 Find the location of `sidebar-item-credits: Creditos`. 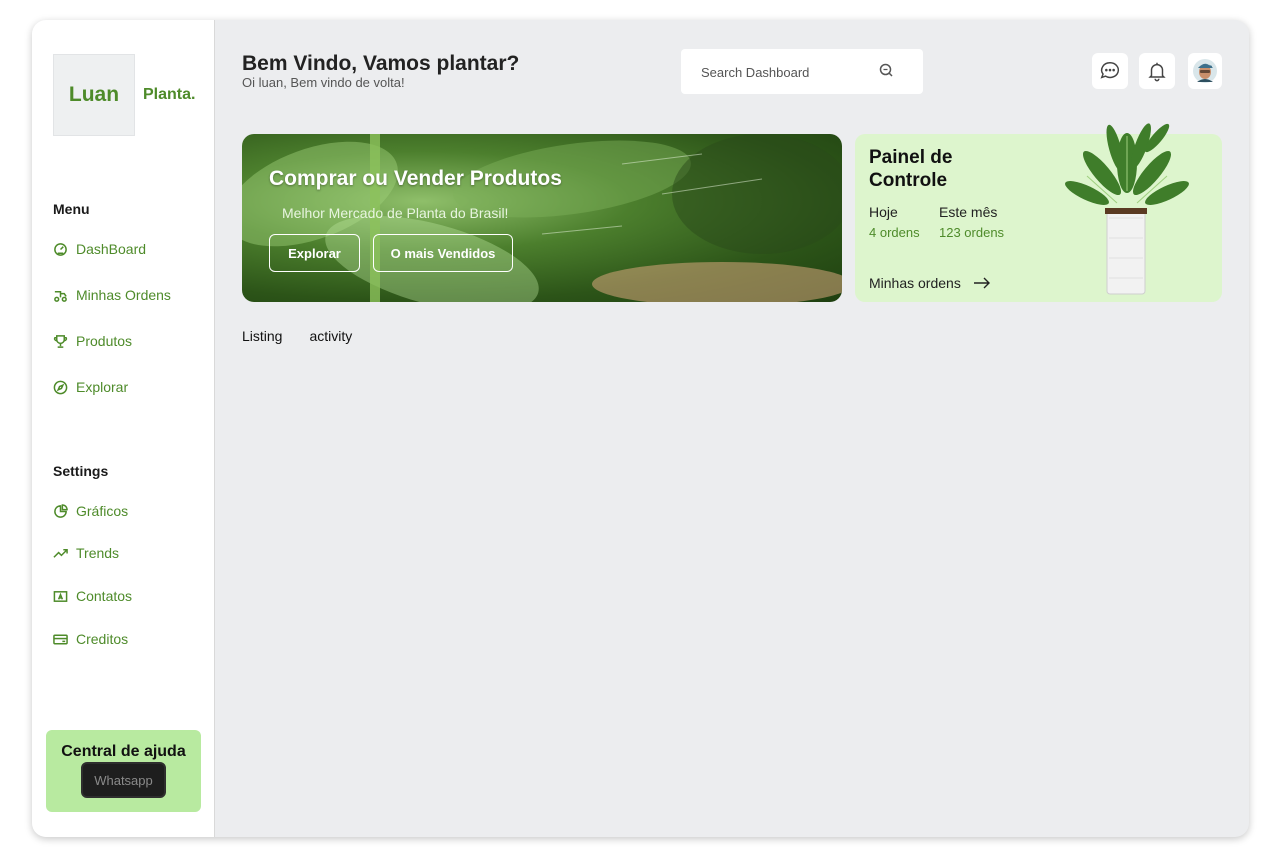

sidebar-item-credits: Creditos is located at coordinates (90, 639).